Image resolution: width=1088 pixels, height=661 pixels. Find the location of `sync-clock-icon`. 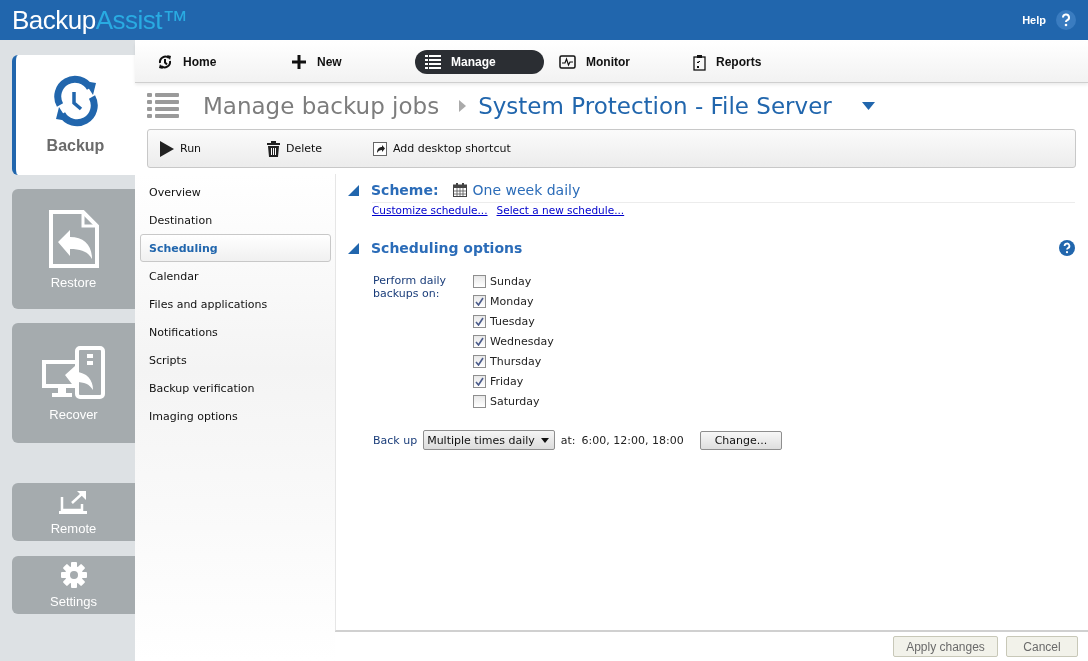

sync-clock-icon is located at coordinates (165, 62).